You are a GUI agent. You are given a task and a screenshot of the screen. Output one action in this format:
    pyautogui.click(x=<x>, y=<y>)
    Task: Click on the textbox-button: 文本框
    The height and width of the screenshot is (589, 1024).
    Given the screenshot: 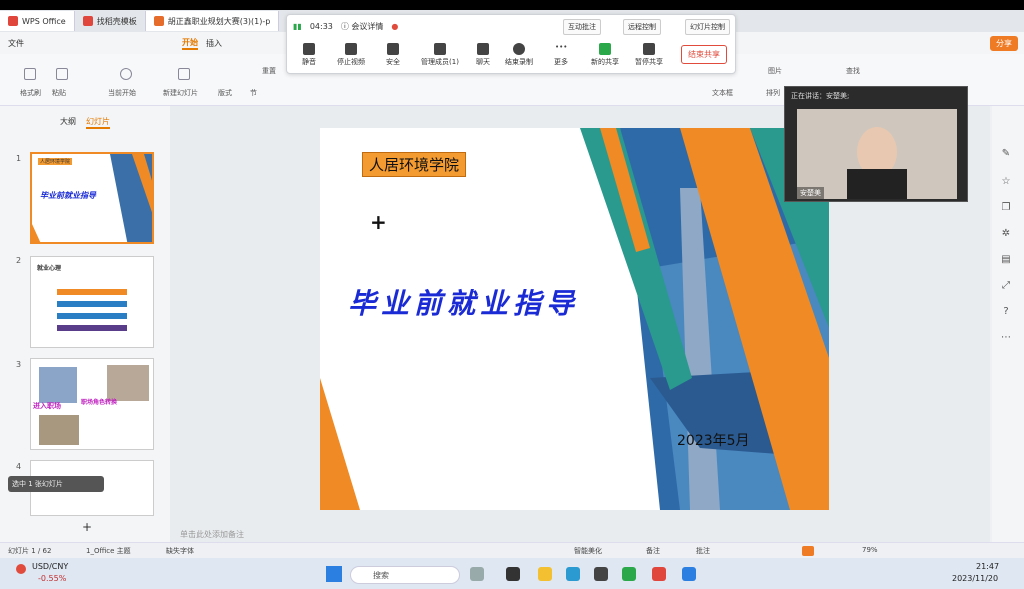 What is the action you would take?
    pyautogui.click(x=722, y=93)
    